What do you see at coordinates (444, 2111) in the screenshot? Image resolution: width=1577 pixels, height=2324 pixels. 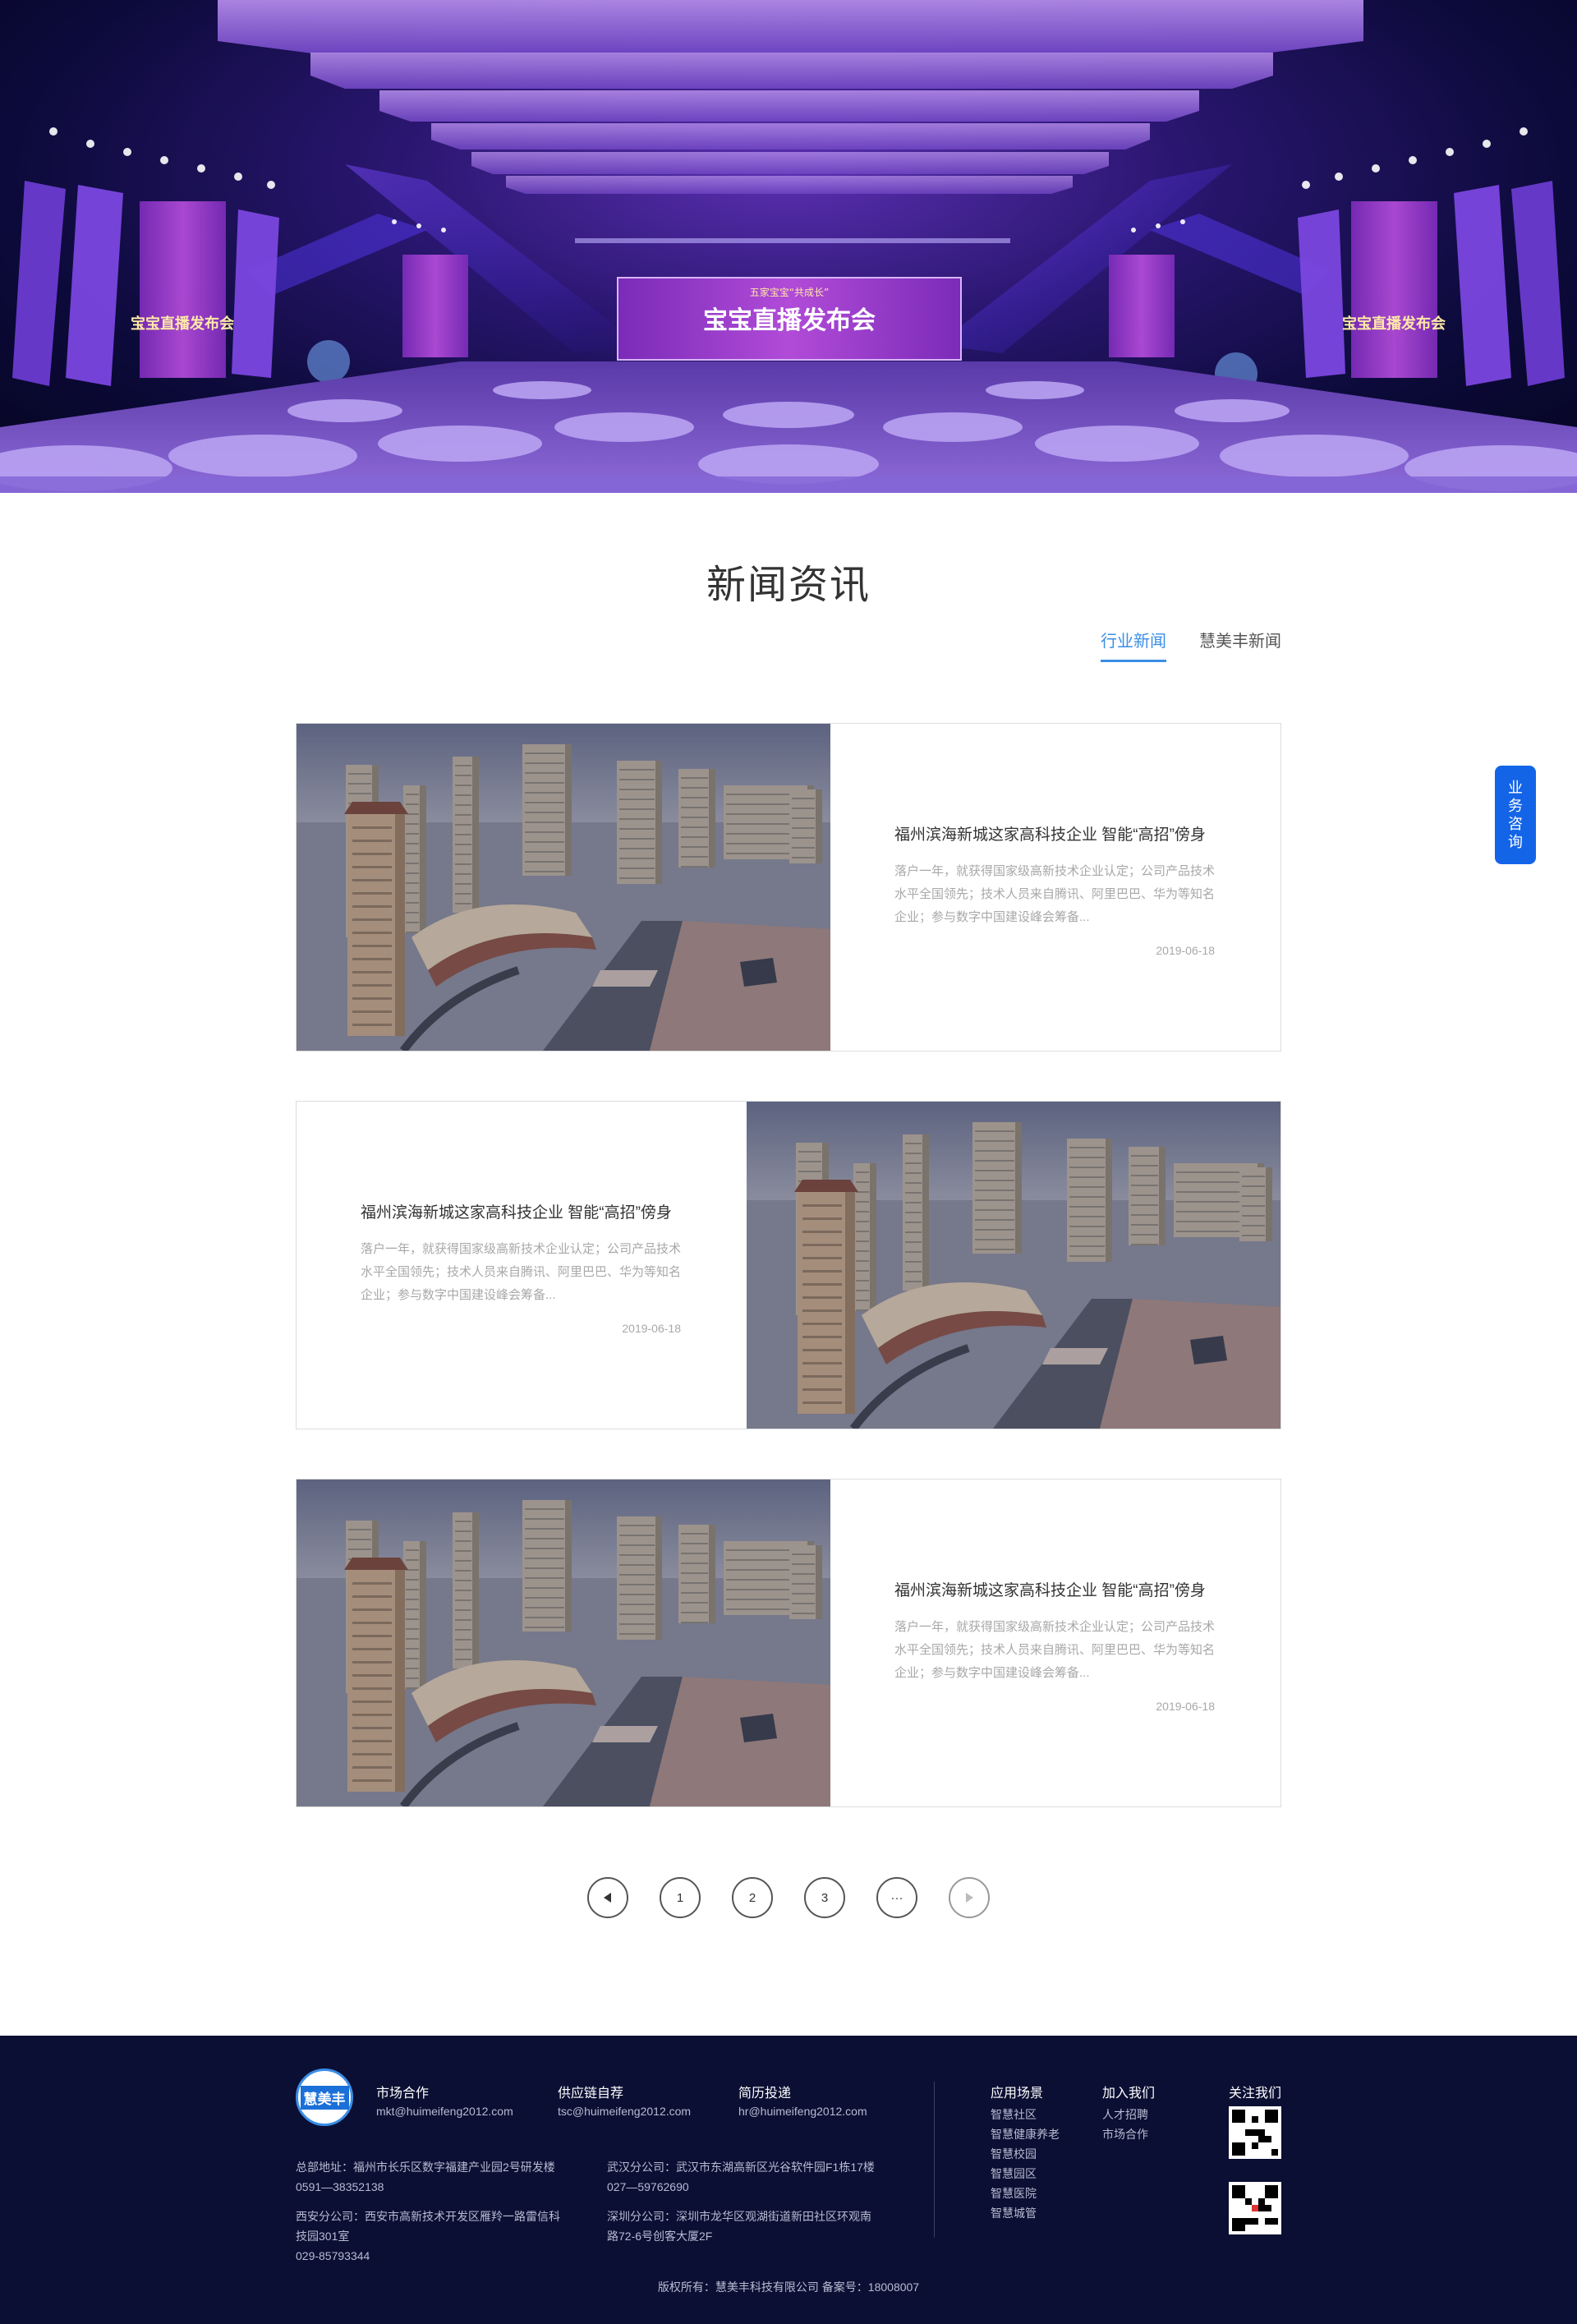 I see `contact-email-market: mkt@huimeifeng2012.com` at bounding box center [444, 2111].